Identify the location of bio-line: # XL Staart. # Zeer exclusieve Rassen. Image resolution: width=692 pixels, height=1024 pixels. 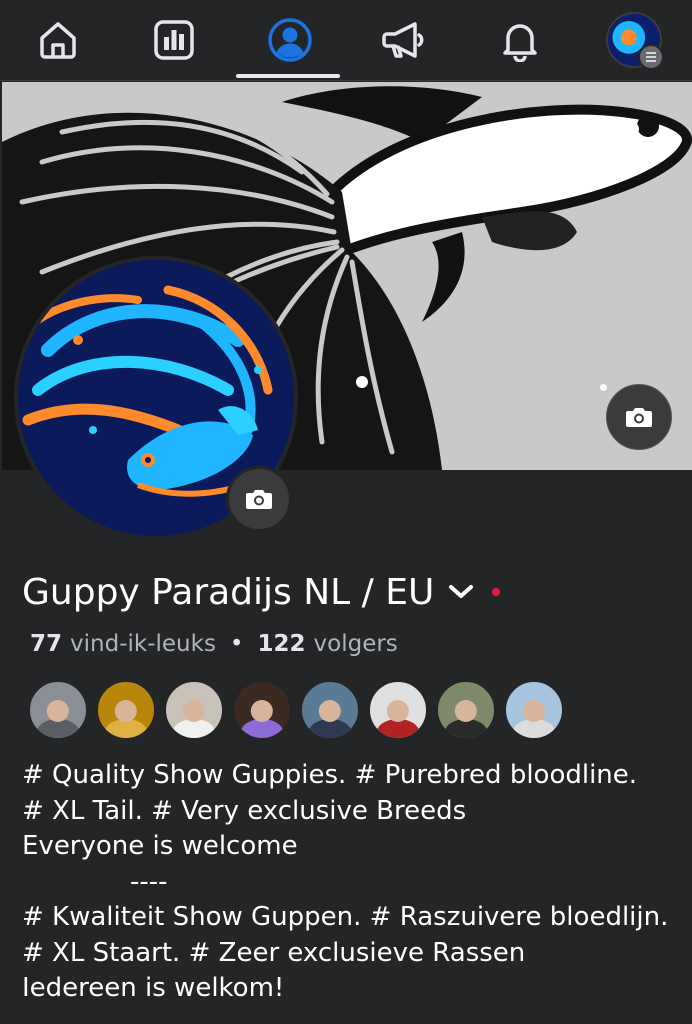
(274, 952).